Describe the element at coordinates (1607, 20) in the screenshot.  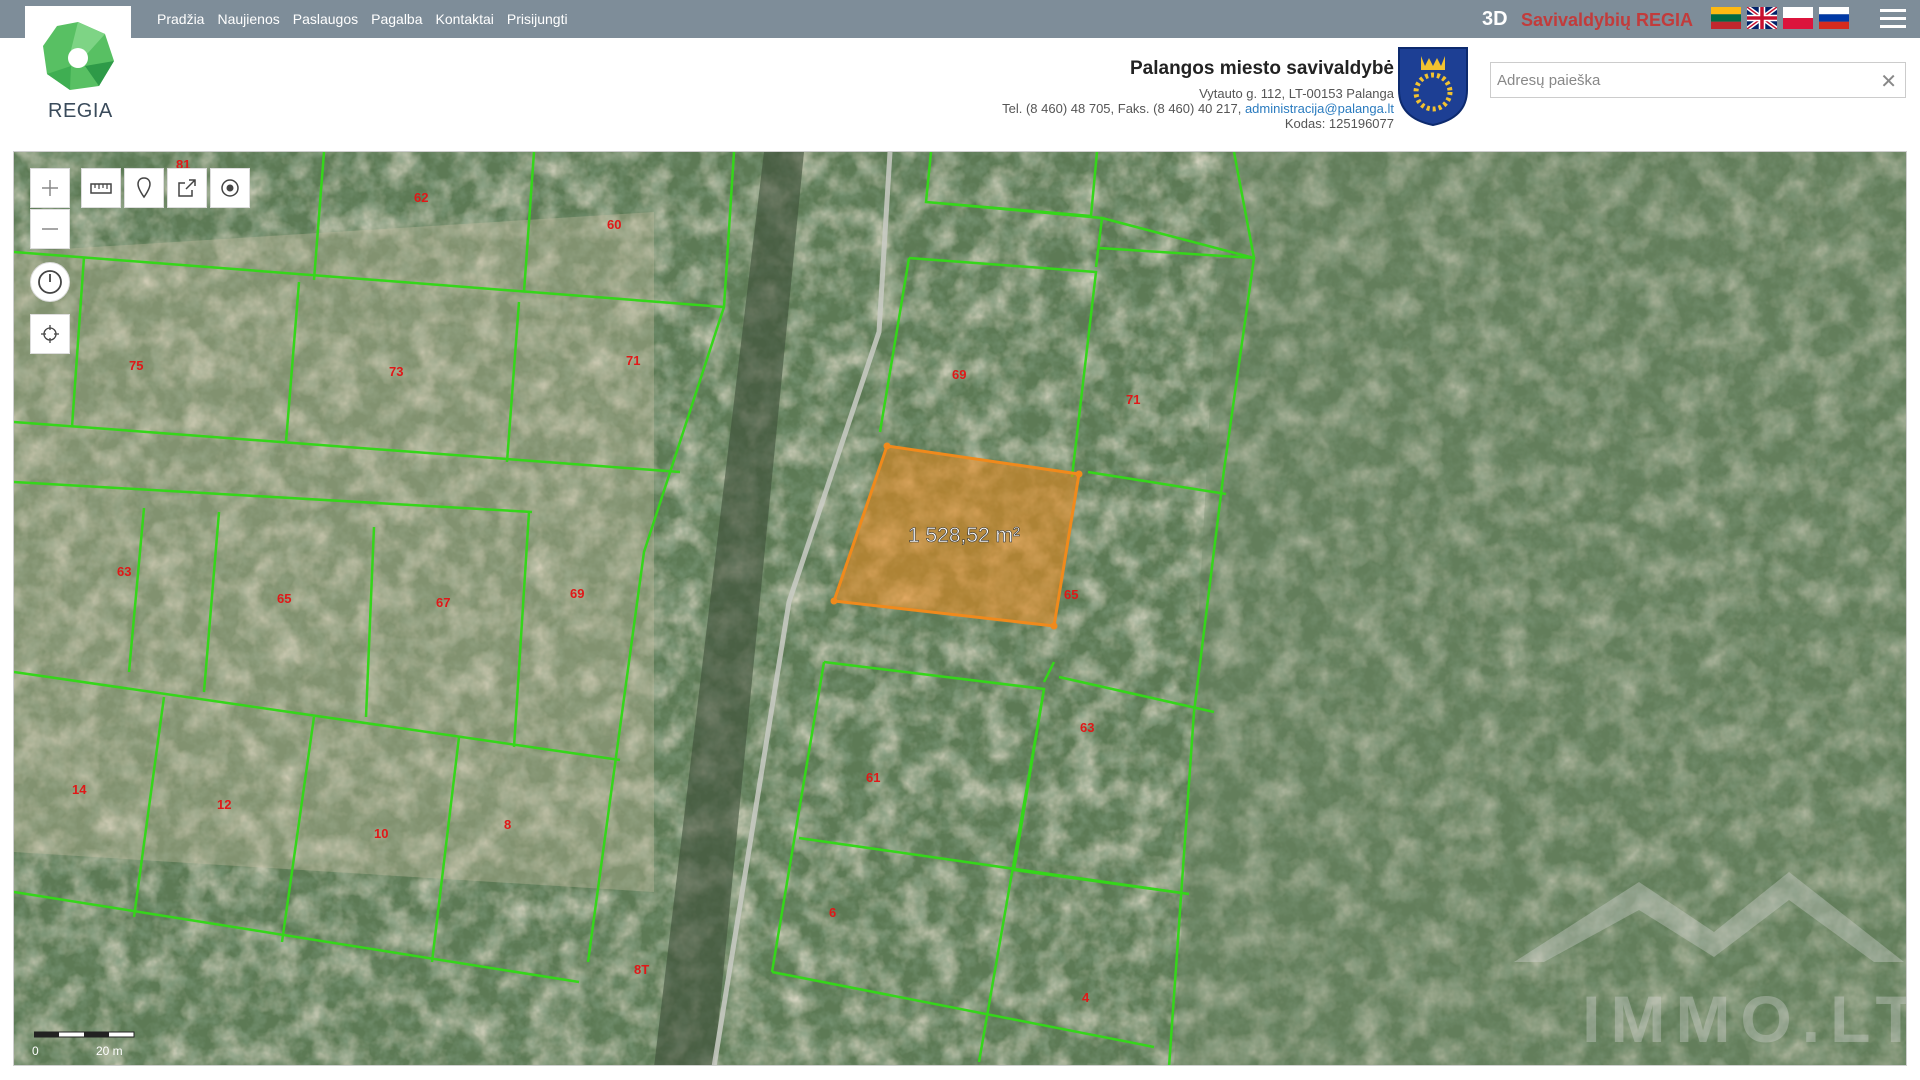
I see `brand-name: Savivaldybių REGIA` at that location.